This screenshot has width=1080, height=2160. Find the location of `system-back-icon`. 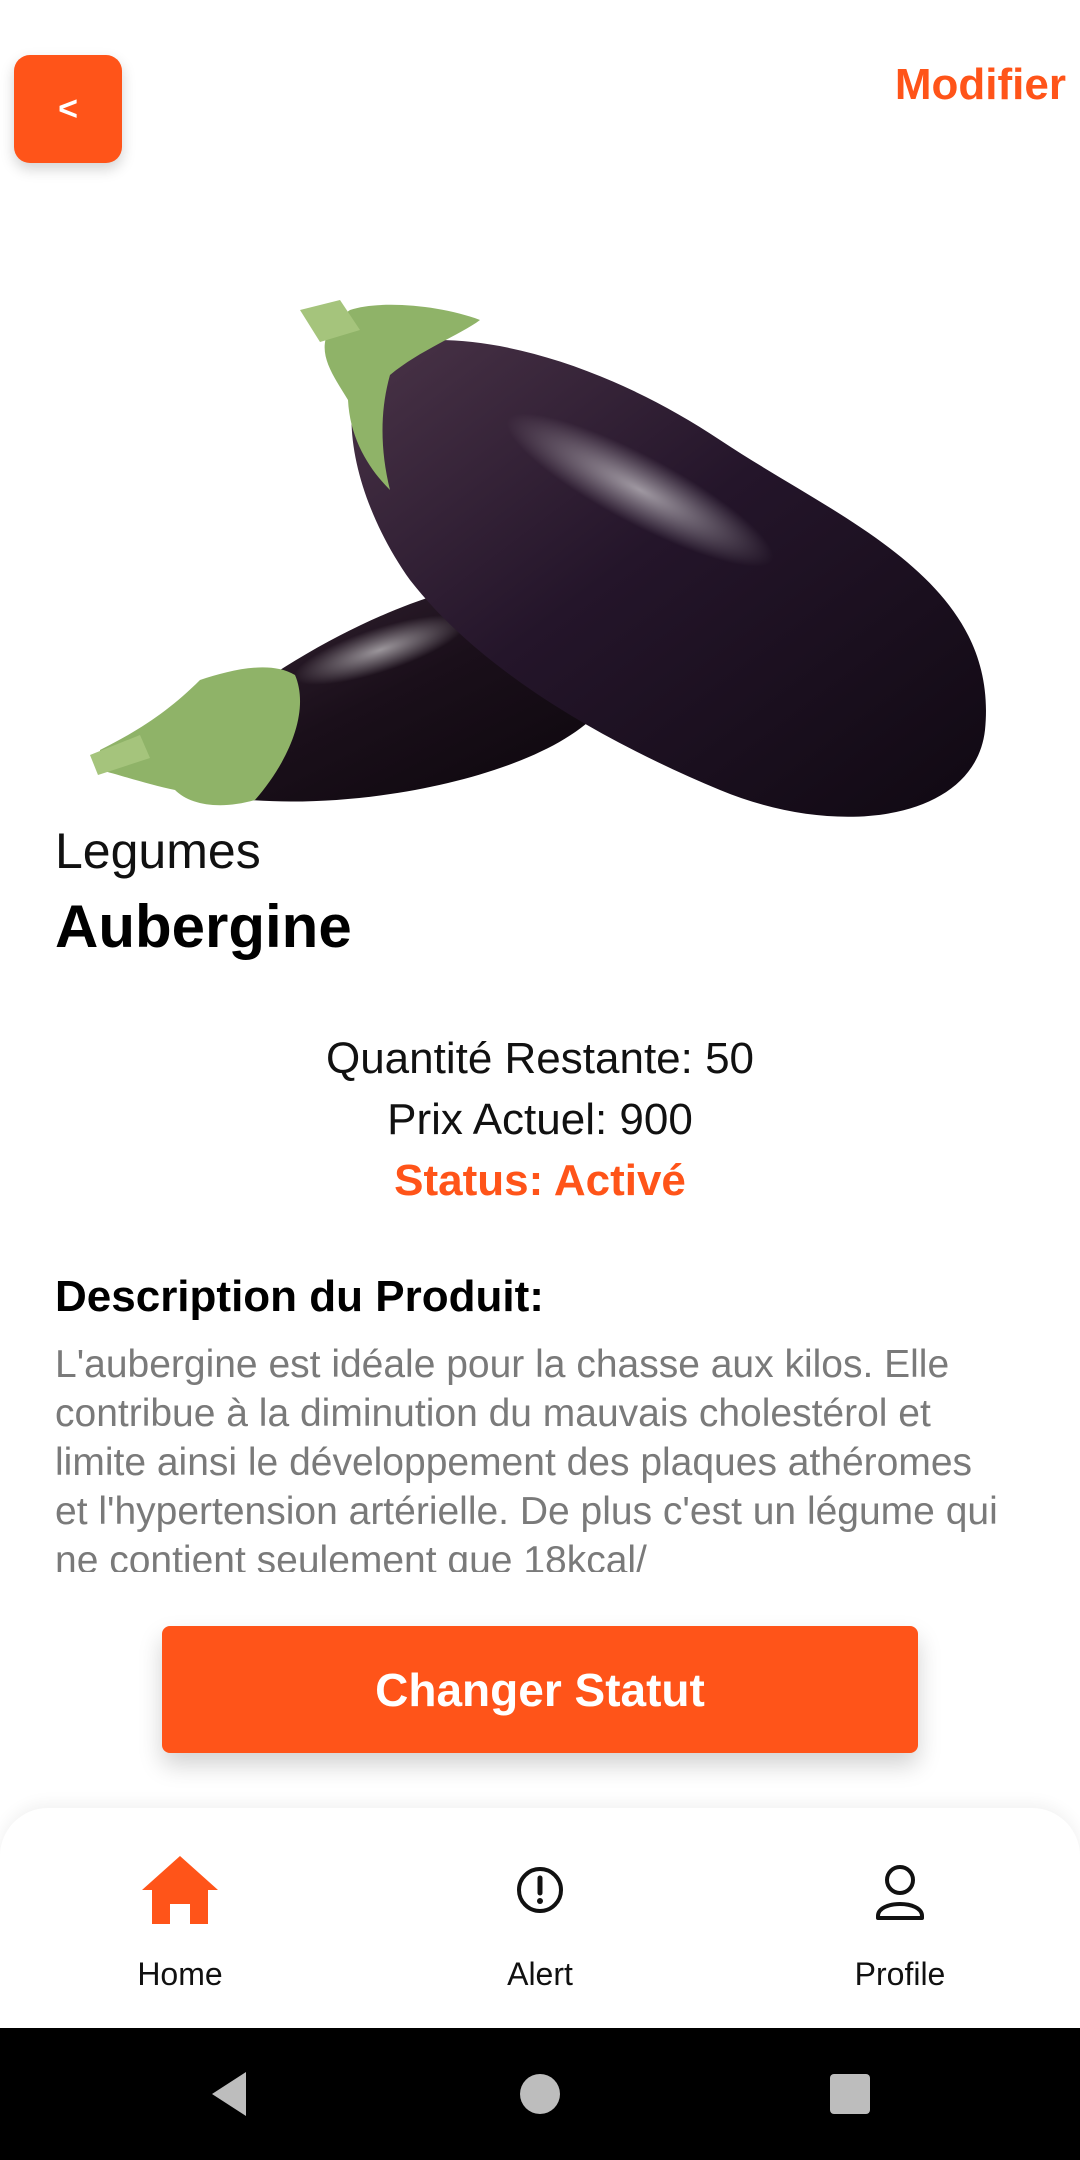

system-back-icon is located at coordinates (230, 2094).